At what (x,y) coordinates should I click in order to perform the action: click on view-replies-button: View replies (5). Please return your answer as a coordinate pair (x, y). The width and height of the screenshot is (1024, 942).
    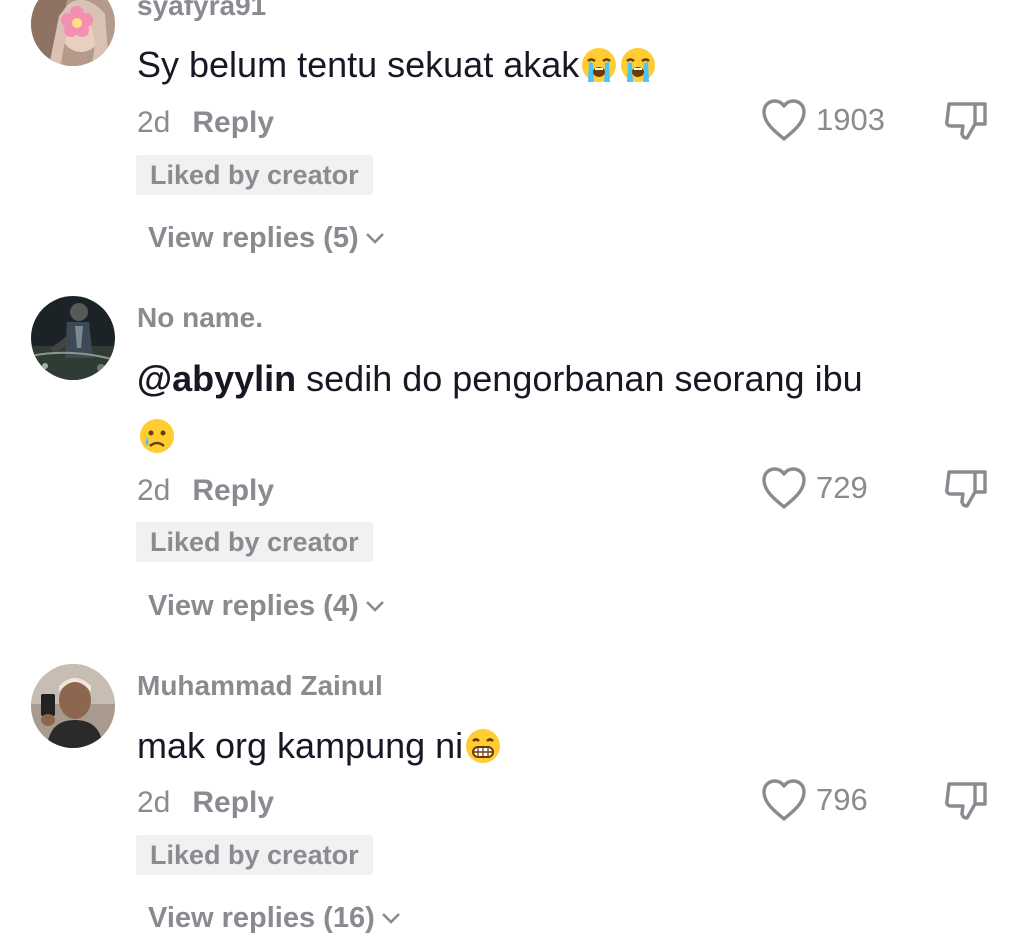
    Looking at the image, I should click on (266, 238).